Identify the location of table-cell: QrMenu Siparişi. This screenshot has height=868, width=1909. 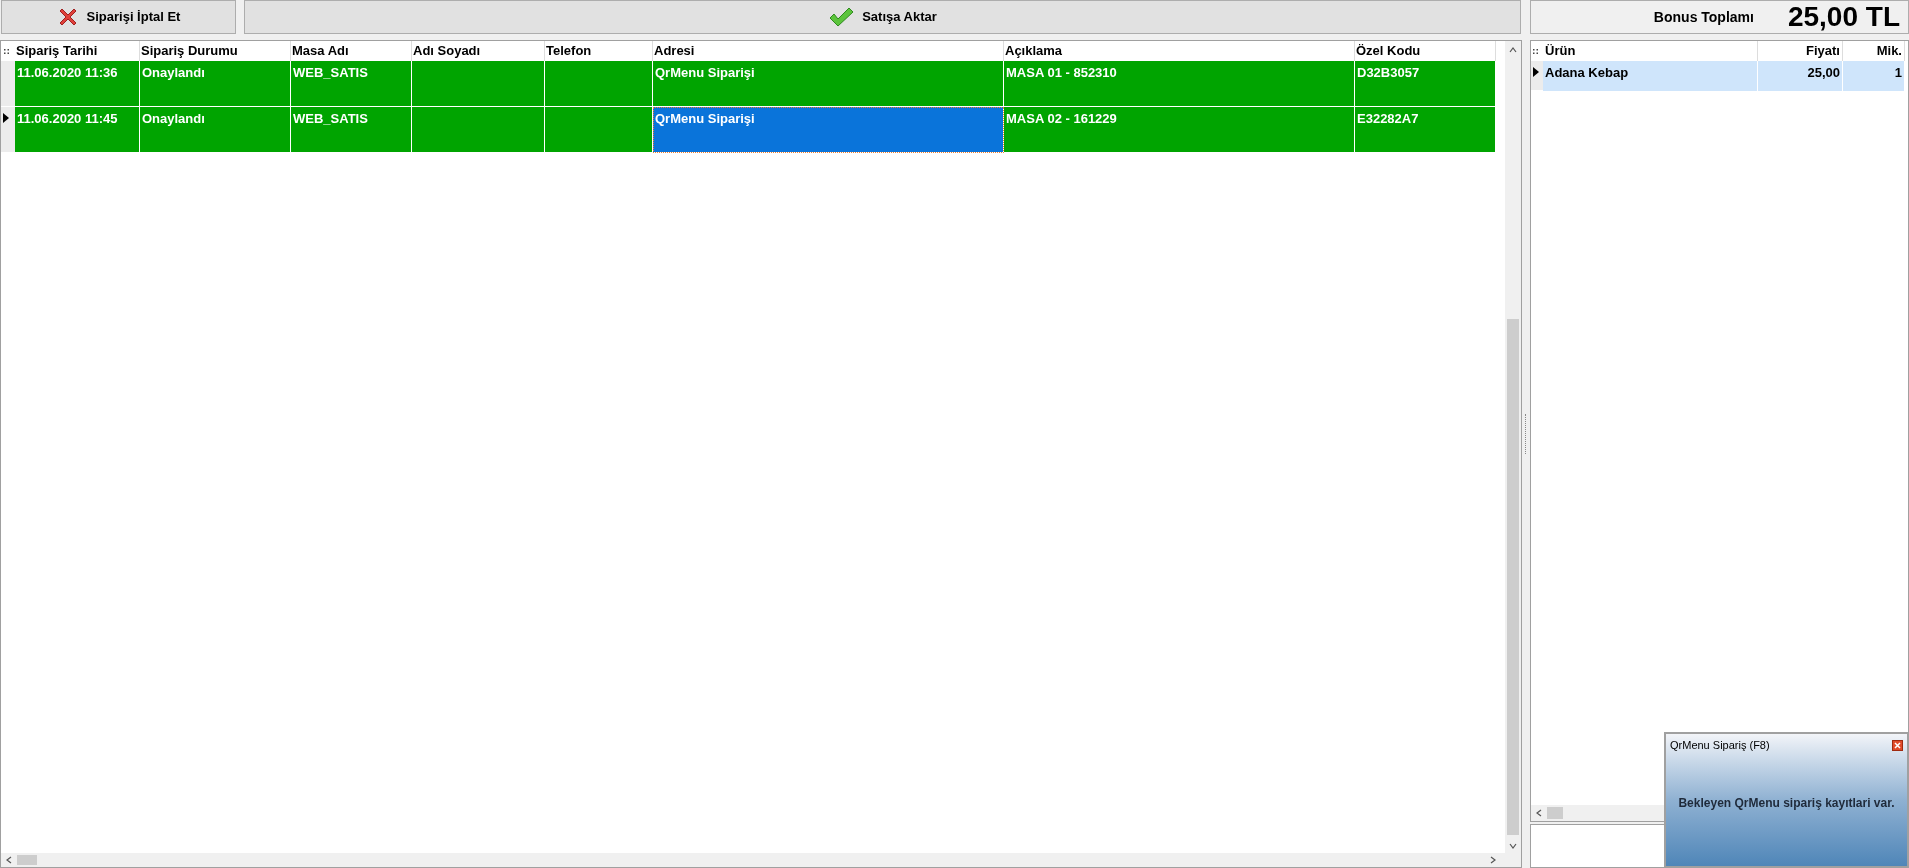
(828, 130).